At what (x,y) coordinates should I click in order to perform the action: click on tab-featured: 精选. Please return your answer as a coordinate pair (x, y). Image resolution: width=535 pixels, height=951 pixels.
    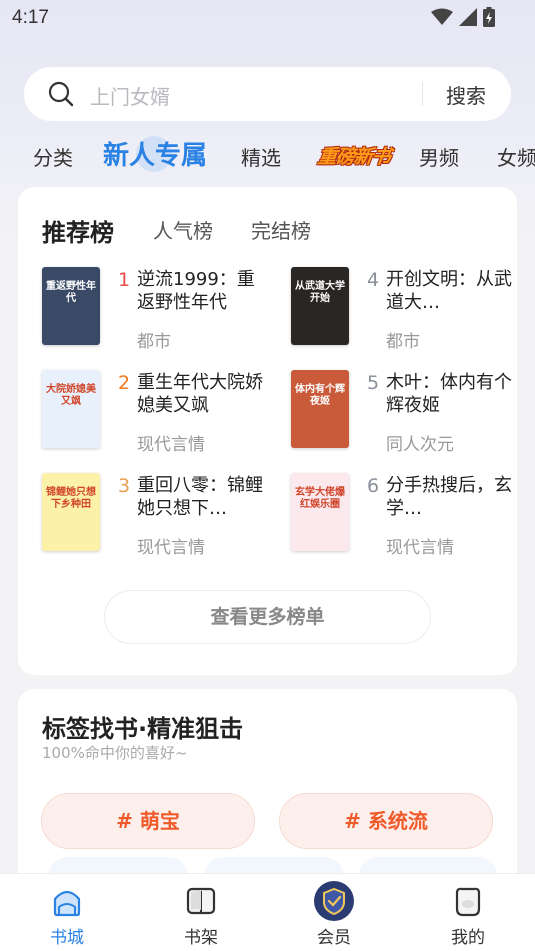
    Looking at the image, I should click on (261, 156).